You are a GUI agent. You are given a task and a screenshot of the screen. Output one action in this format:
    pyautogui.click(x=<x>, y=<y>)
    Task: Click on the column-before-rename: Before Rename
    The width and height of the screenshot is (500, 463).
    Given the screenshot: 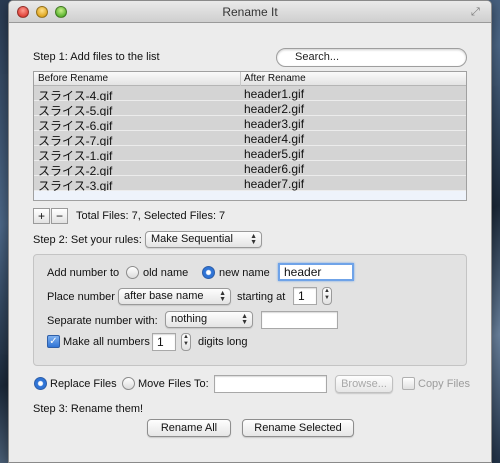 What is the action you would take?
    pyautogui.click(x=73, y=78)
    